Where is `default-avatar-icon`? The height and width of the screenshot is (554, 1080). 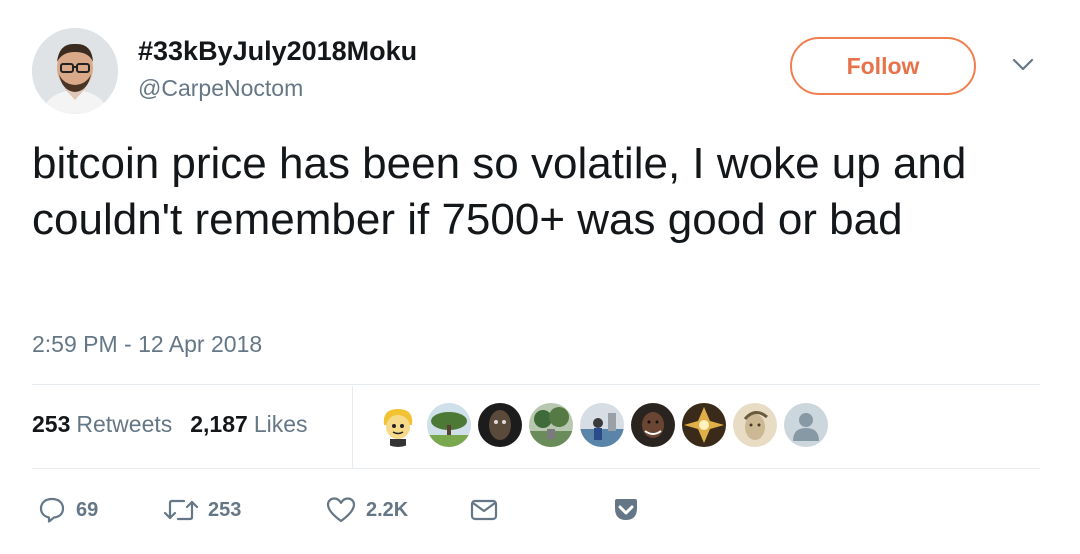
default-avatar-icon is located at coordinates (806, 425).